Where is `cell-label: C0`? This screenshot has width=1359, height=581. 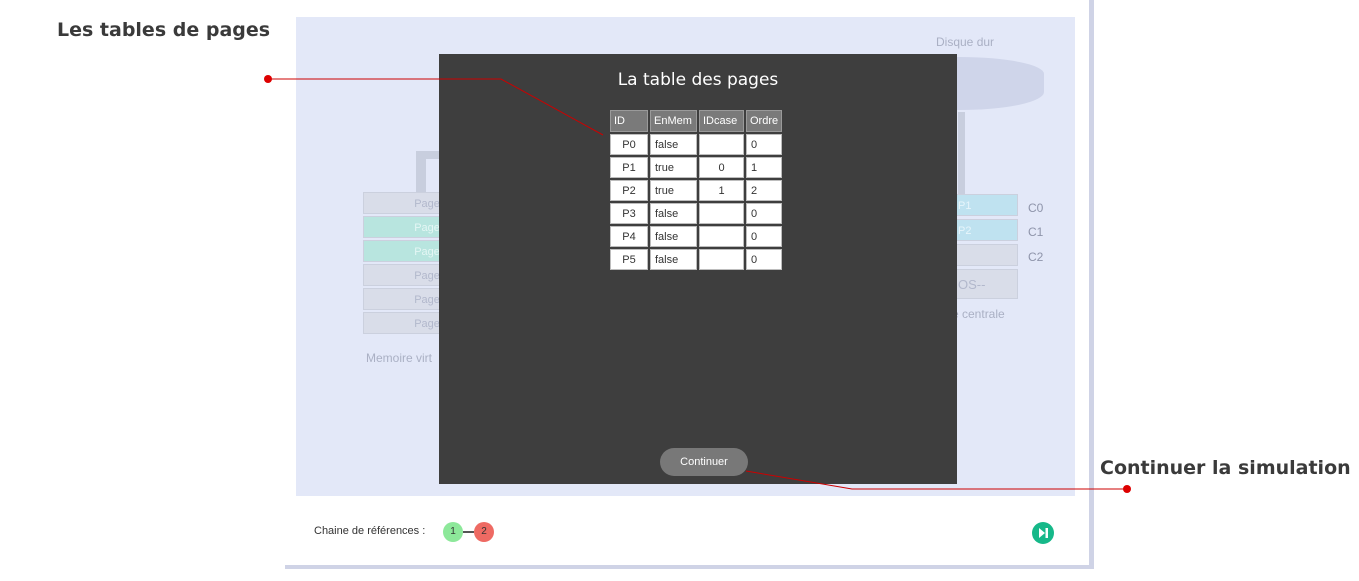
cell-label: C0 is located at coordinates (1036, 208).